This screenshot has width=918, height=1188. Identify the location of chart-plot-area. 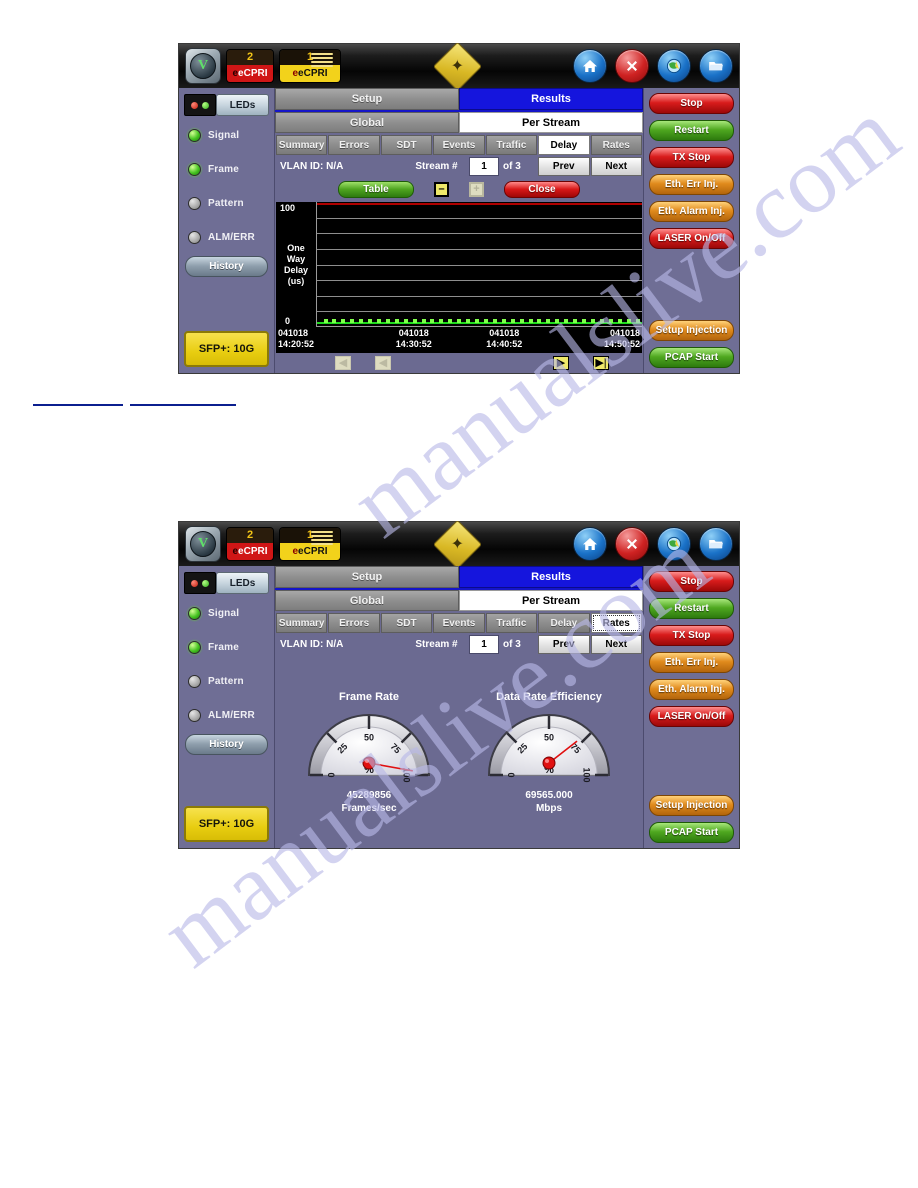
(479, 264).